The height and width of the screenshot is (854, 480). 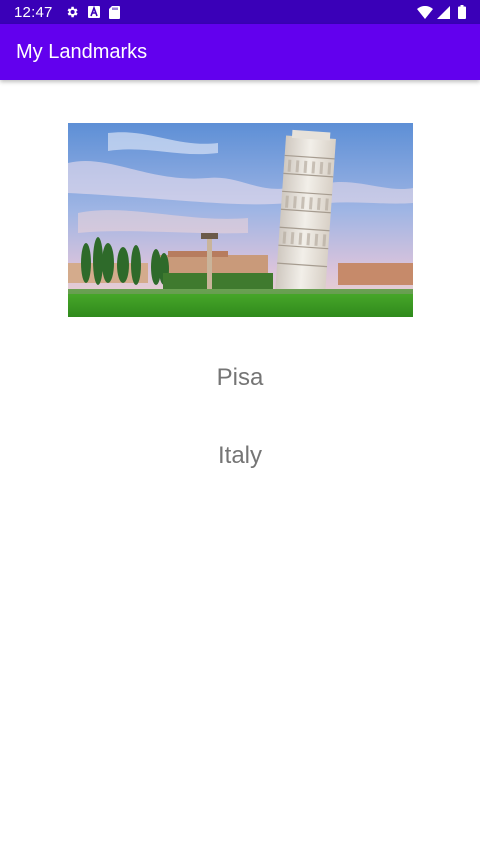 What do you see at coordinates (462, 12) in the screenshot?
I see `battery-icon` at bounding box center [462, 12].